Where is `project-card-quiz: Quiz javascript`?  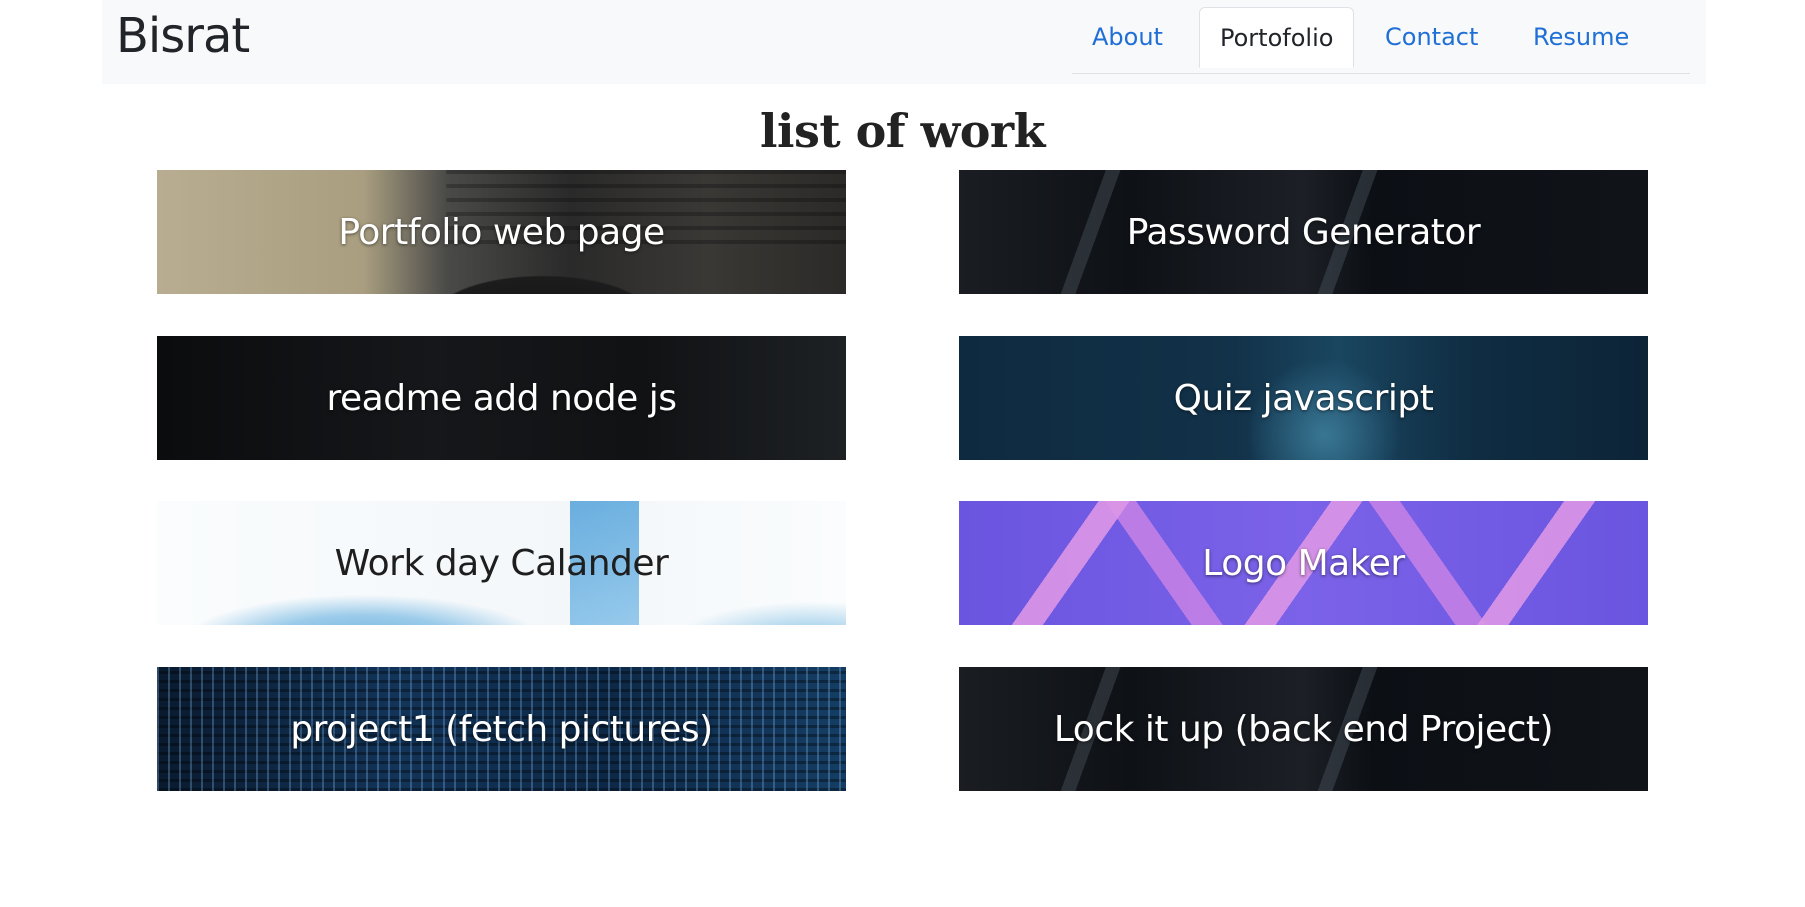
project-card-quiz: Quiz javascript is located at coordinates (1303, 398).